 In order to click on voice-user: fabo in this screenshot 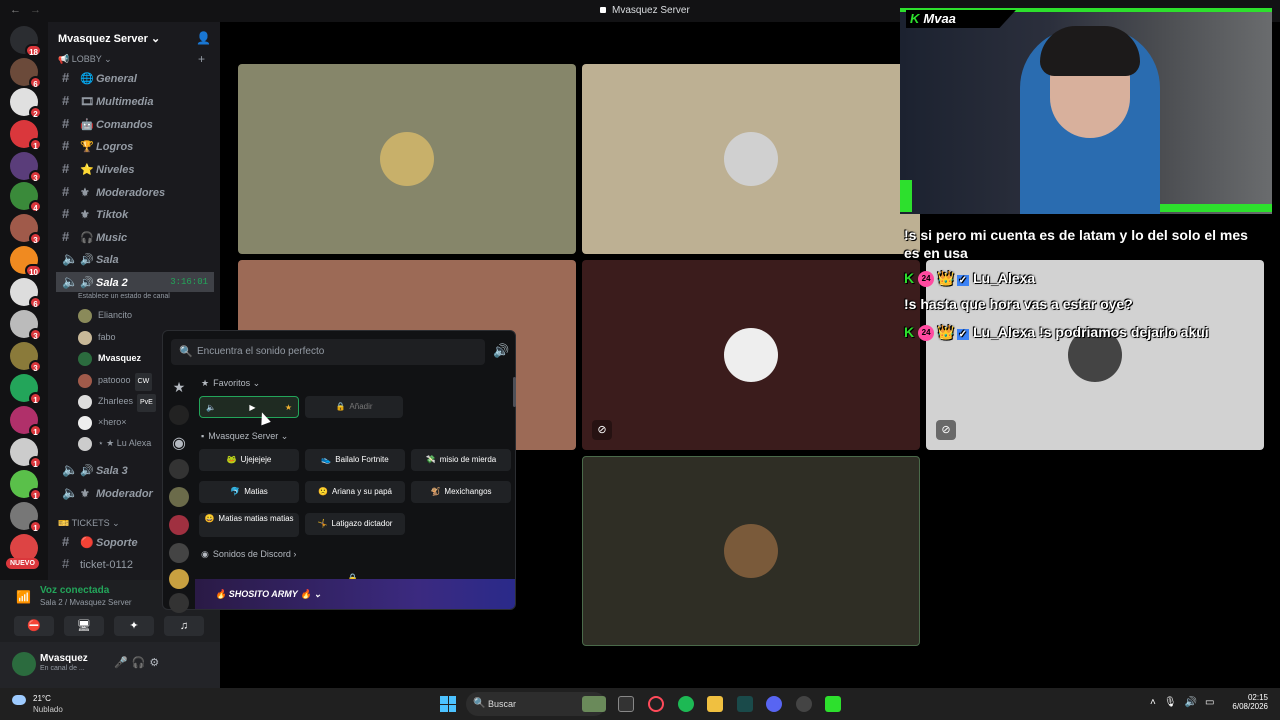, I will do `click(97, 337)`.